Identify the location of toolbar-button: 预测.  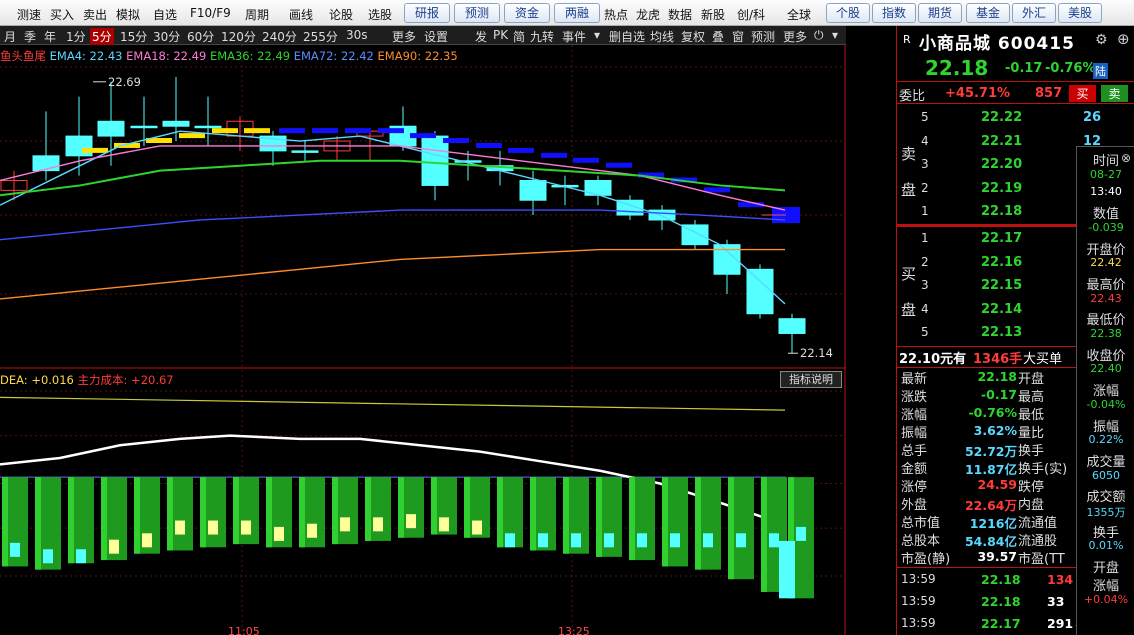
(477, 13).